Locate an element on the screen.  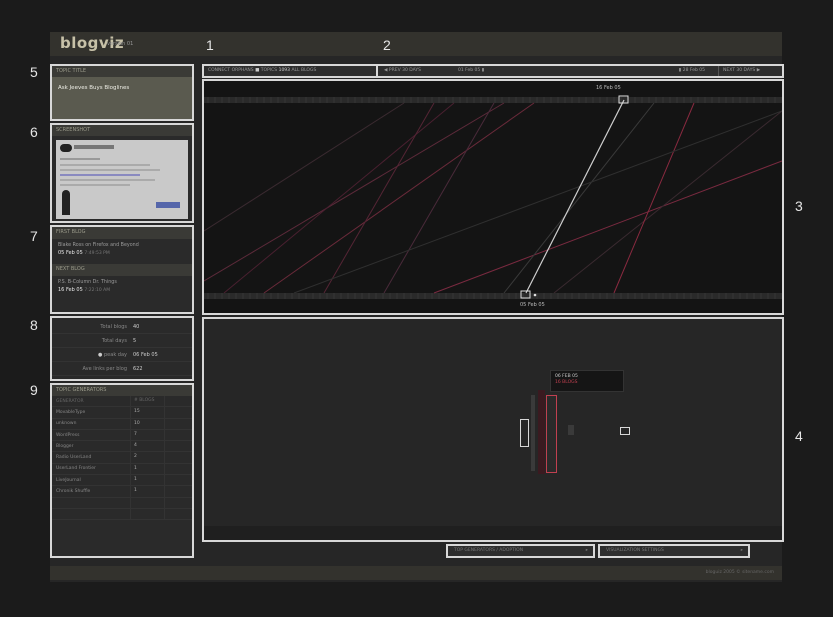
site-logo-icon is located at coordinates (66, 148).